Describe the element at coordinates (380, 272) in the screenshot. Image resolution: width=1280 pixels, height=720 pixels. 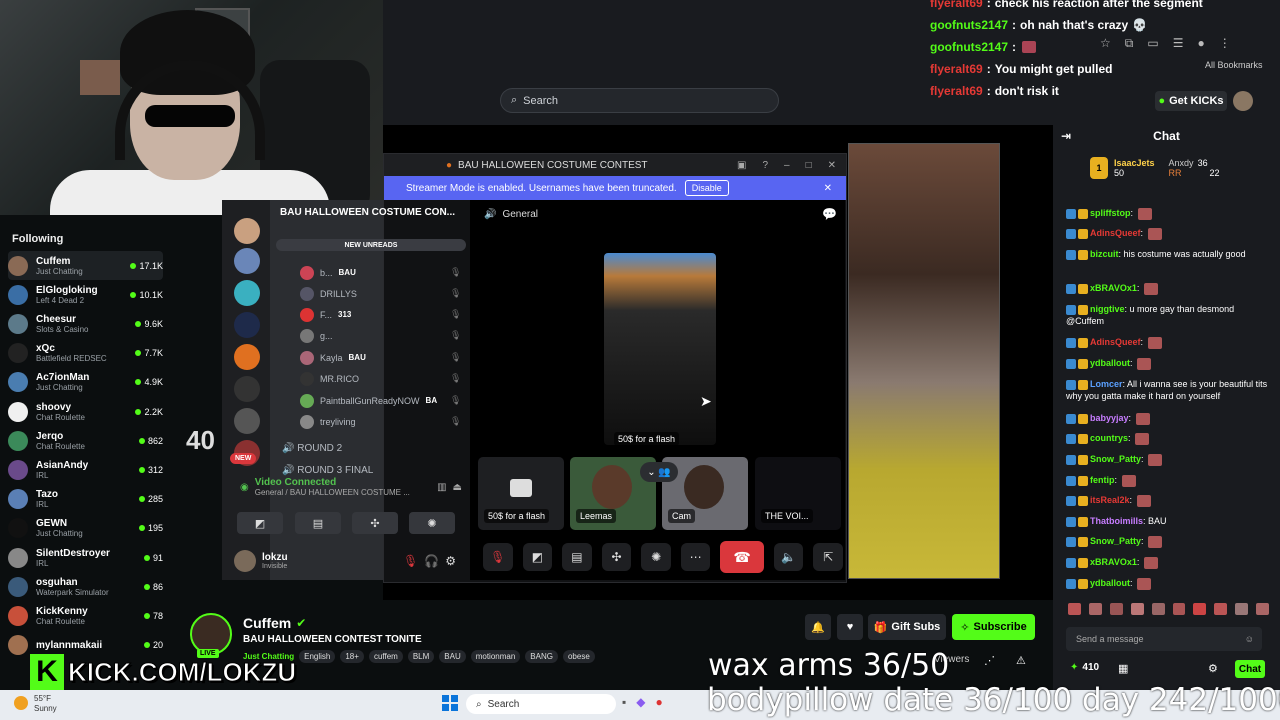
I see `voice-member: b... BAU 🎙` at that location.